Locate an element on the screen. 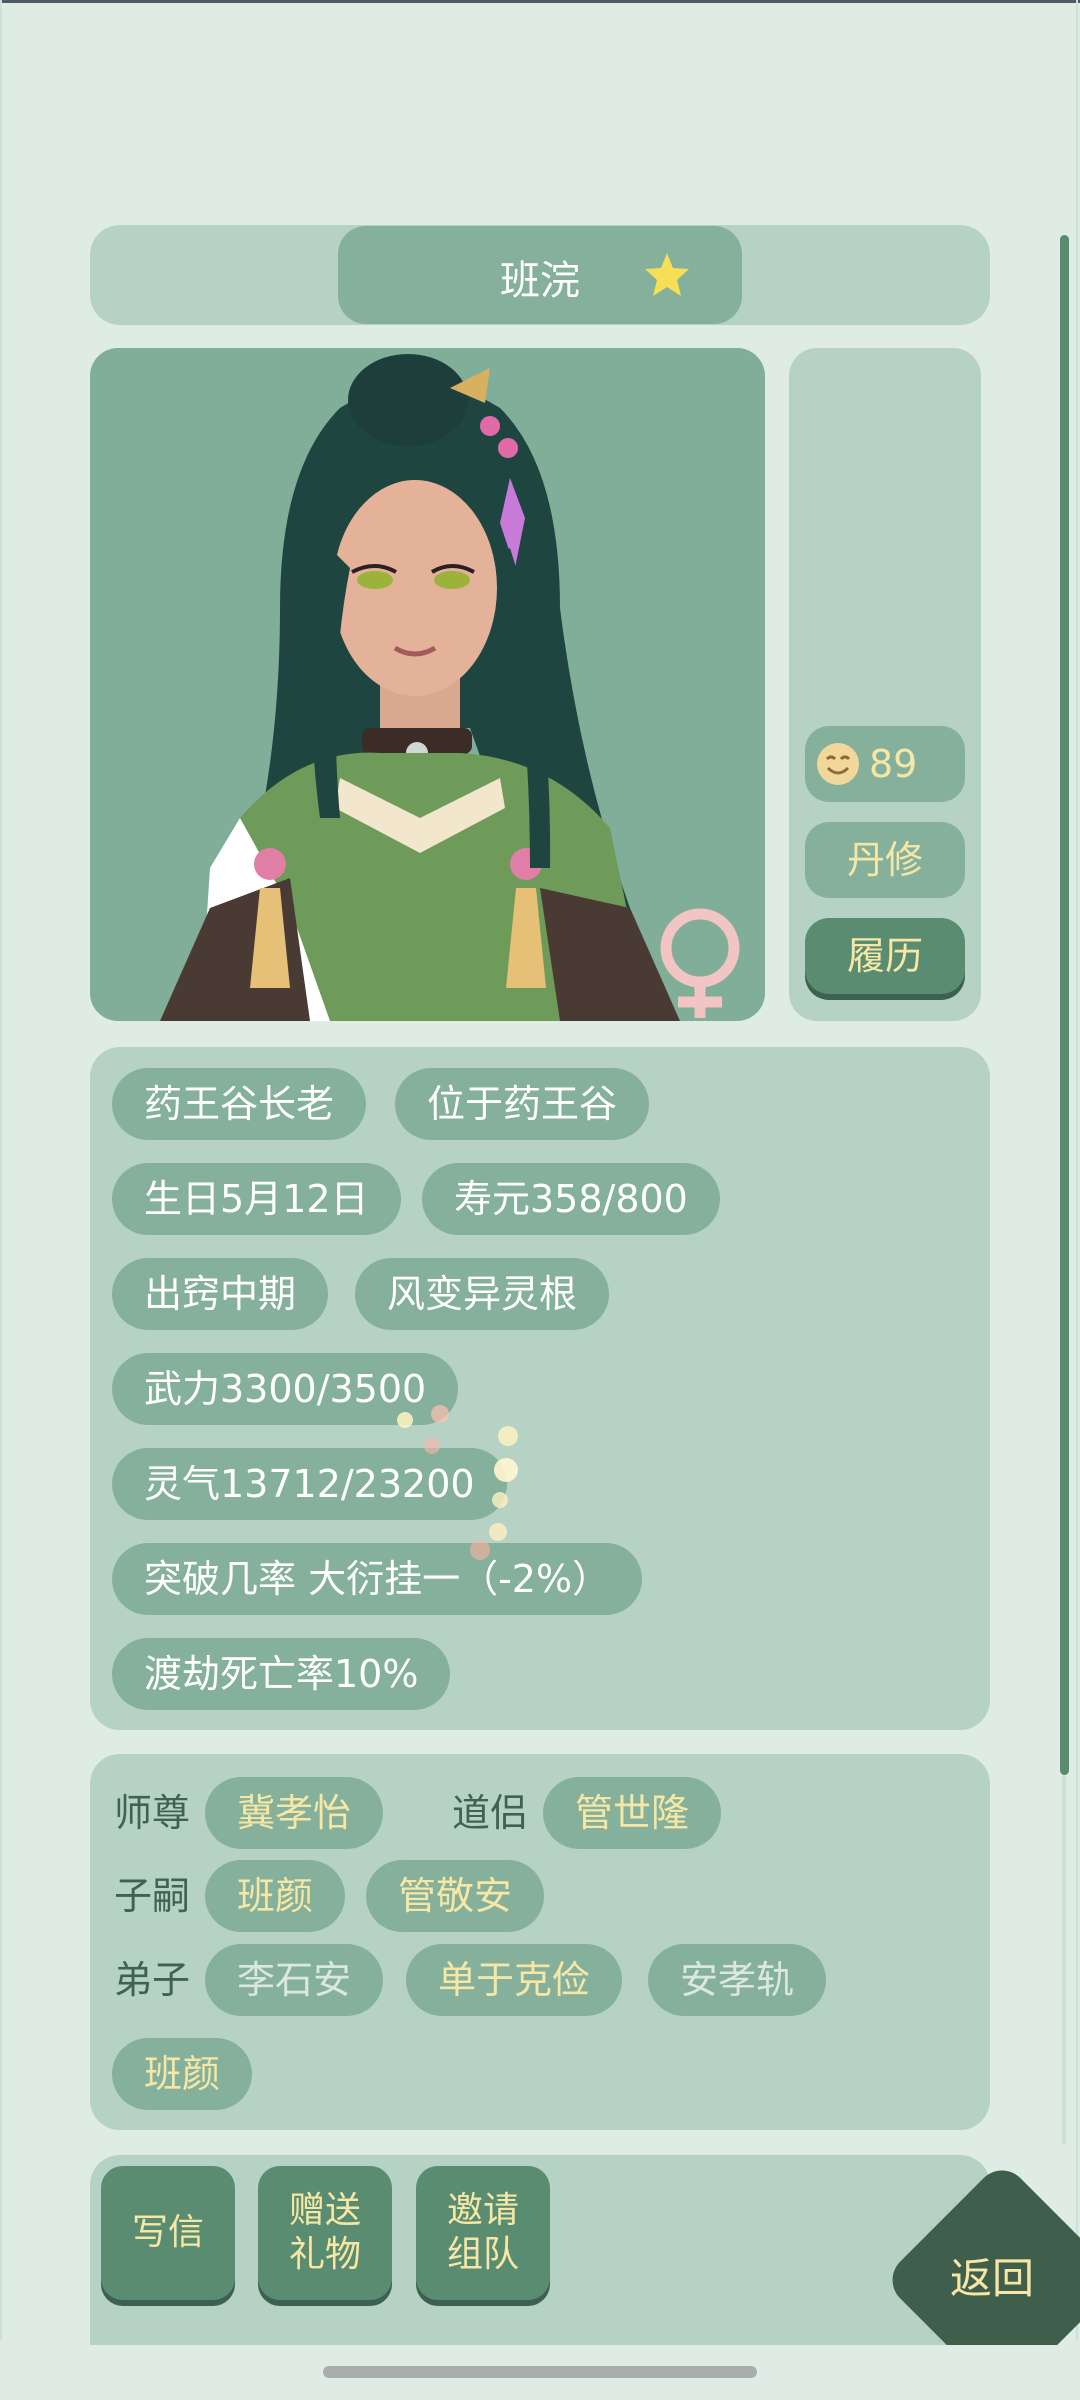 The width and height of the screenshot is (1080, 2400). character-name: 班浣 is located at coordinates (540, 281).